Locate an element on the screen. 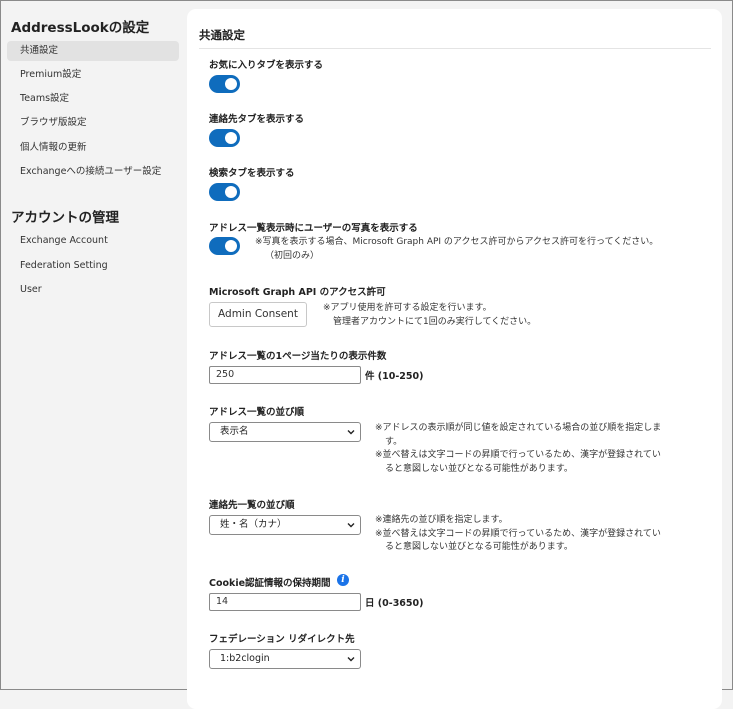 The image size is (733, 709). search-tab-label: 検索タブを表示する is located at coordinates (252, 173).